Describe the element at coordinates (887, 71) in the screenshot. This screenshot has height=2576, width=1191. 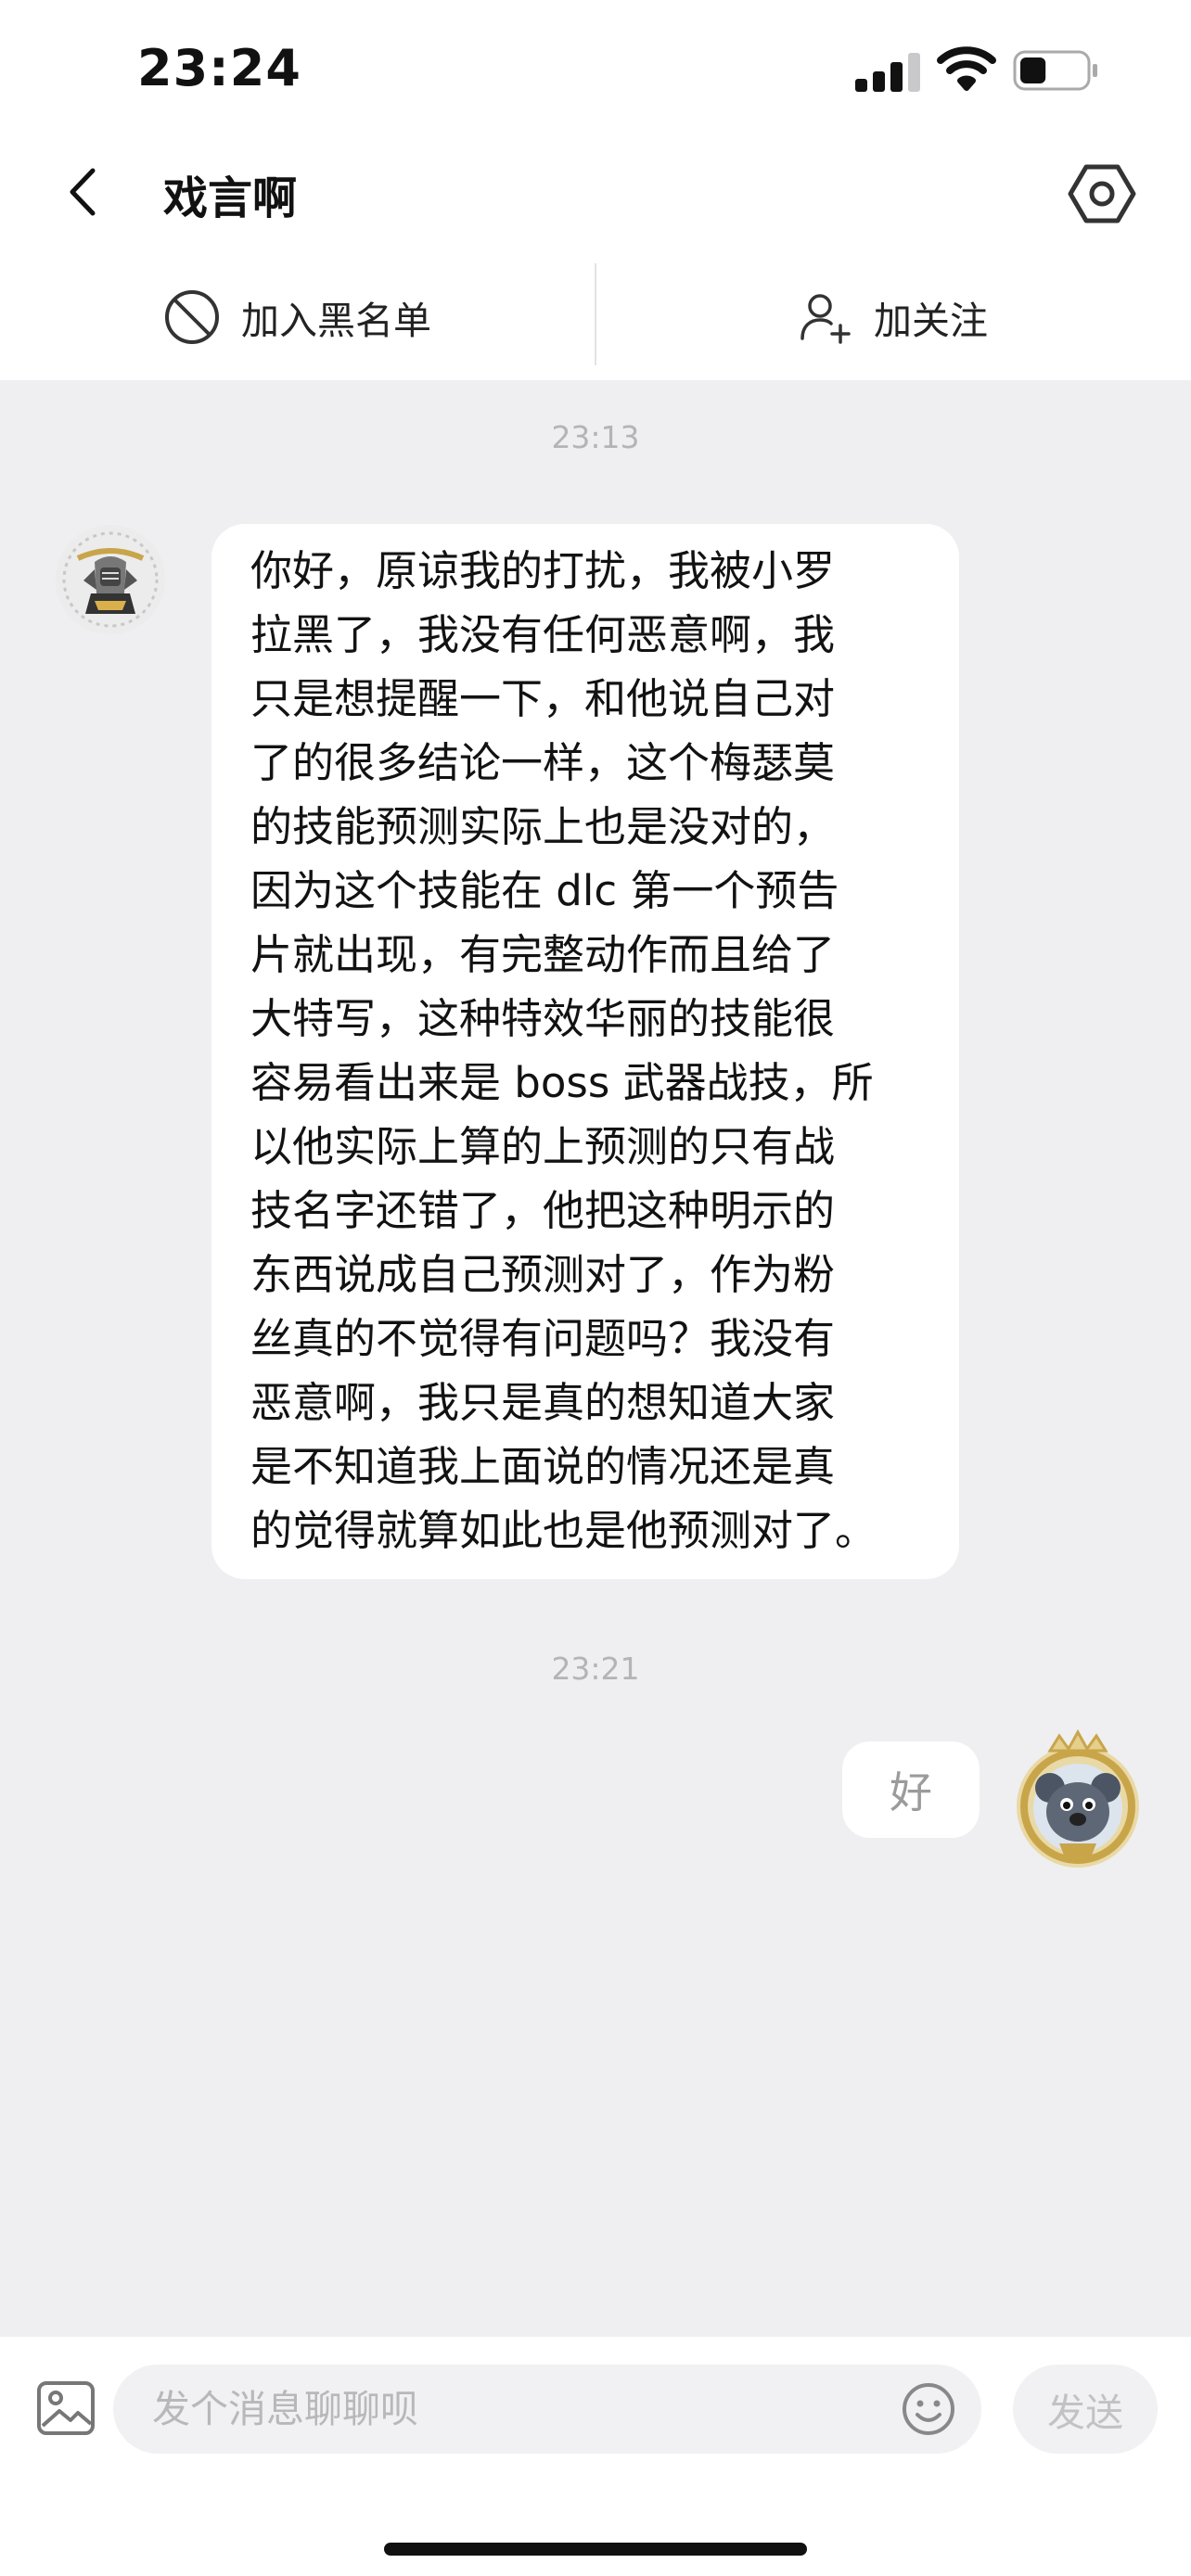
I see `cellular-signal-icon` at that location.